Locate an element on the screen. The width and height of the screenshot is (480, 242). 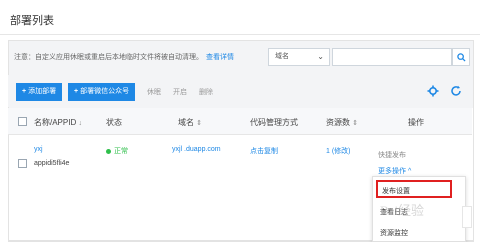
add-deploy-button: + 添加部署 is located at coordinates (39, 92).